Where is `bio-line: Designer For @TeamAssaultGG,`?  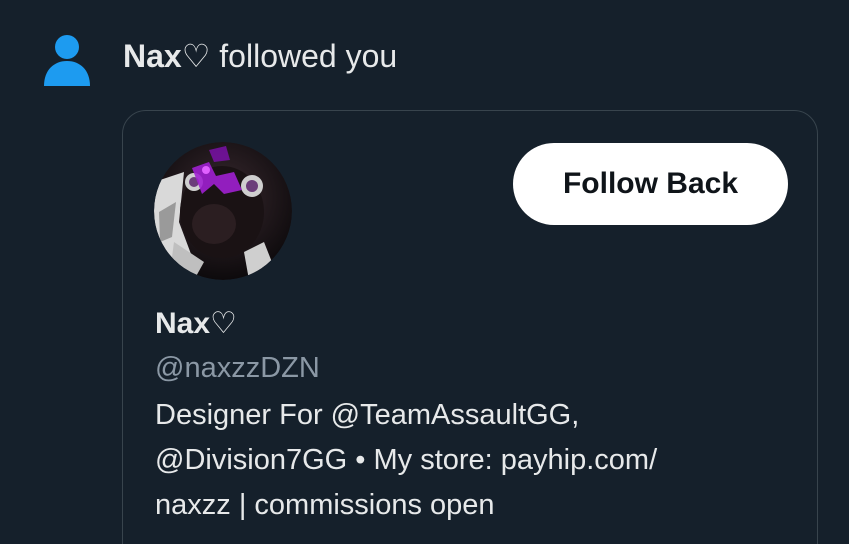
bio-line: Designer For @TeamAssaultGG, is located at coordinates (367, 415).